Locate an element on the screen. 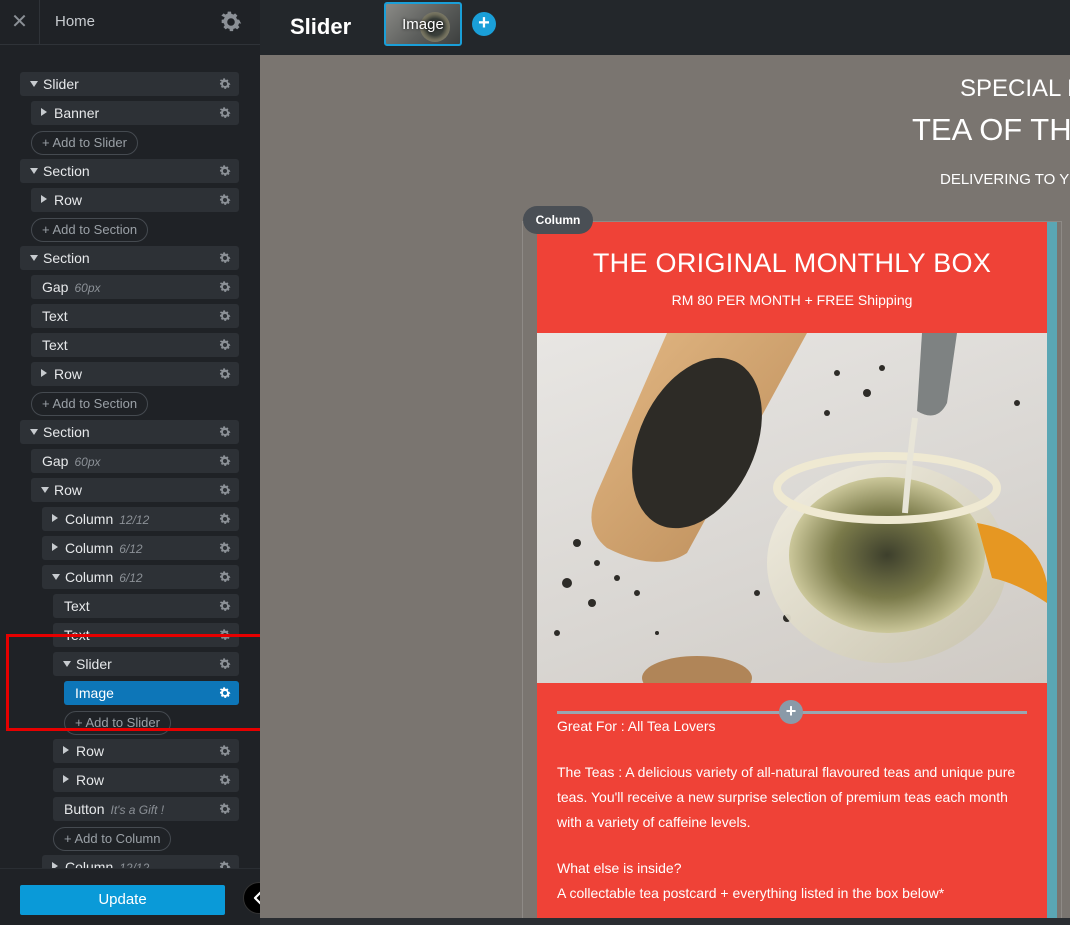 The image size is (1070, 925). tree-item-label: Banner is located at coordinates (76, 113).